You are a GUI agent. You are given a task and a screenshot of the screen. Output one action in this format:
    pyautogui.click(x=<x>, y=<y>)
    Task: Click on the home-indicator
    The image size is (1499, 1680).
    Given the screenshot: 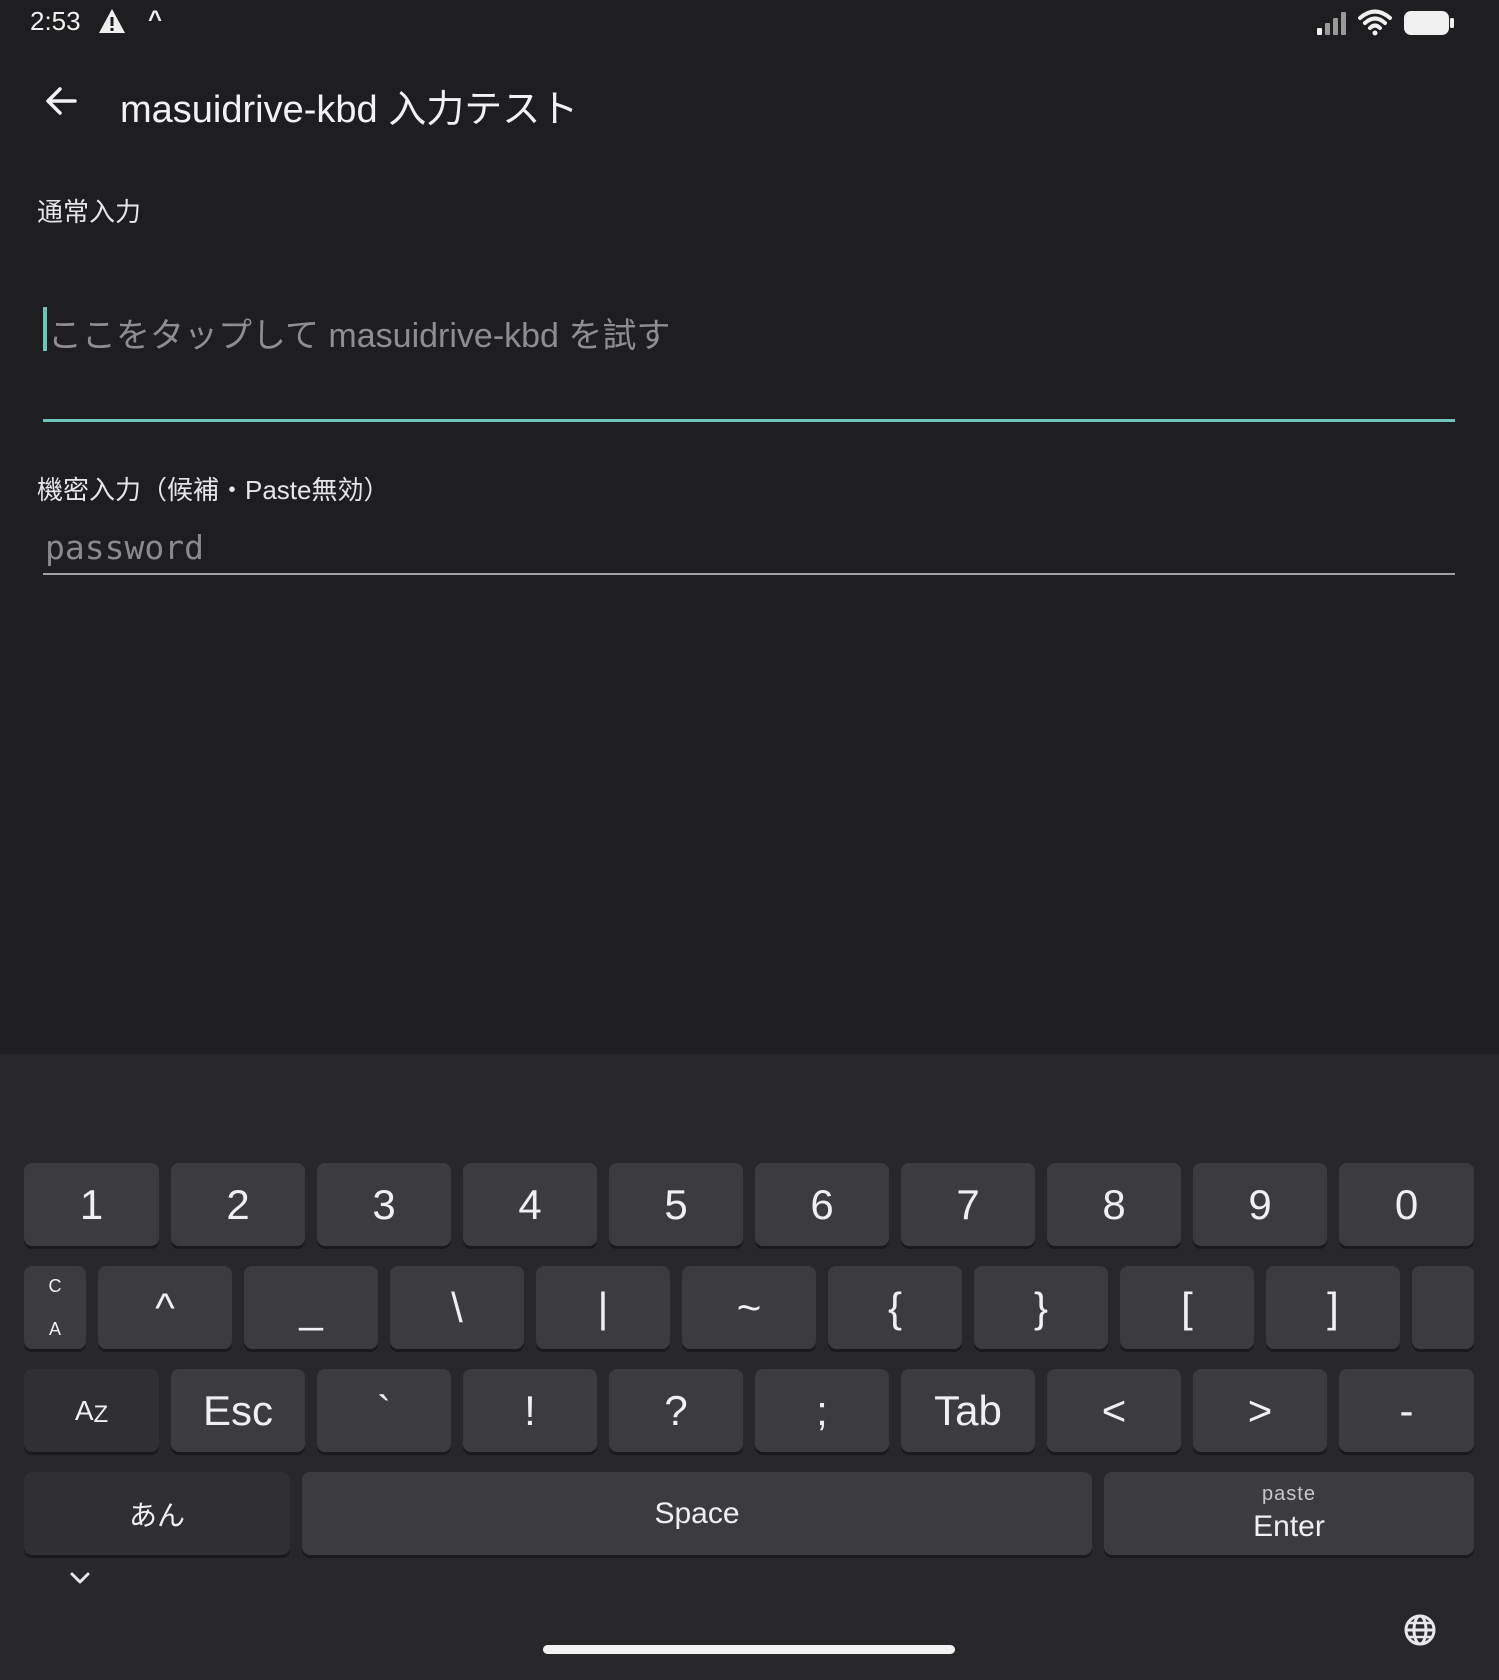 What is the action you would take?
    pyautogui.click(x=749, y=1649)
    